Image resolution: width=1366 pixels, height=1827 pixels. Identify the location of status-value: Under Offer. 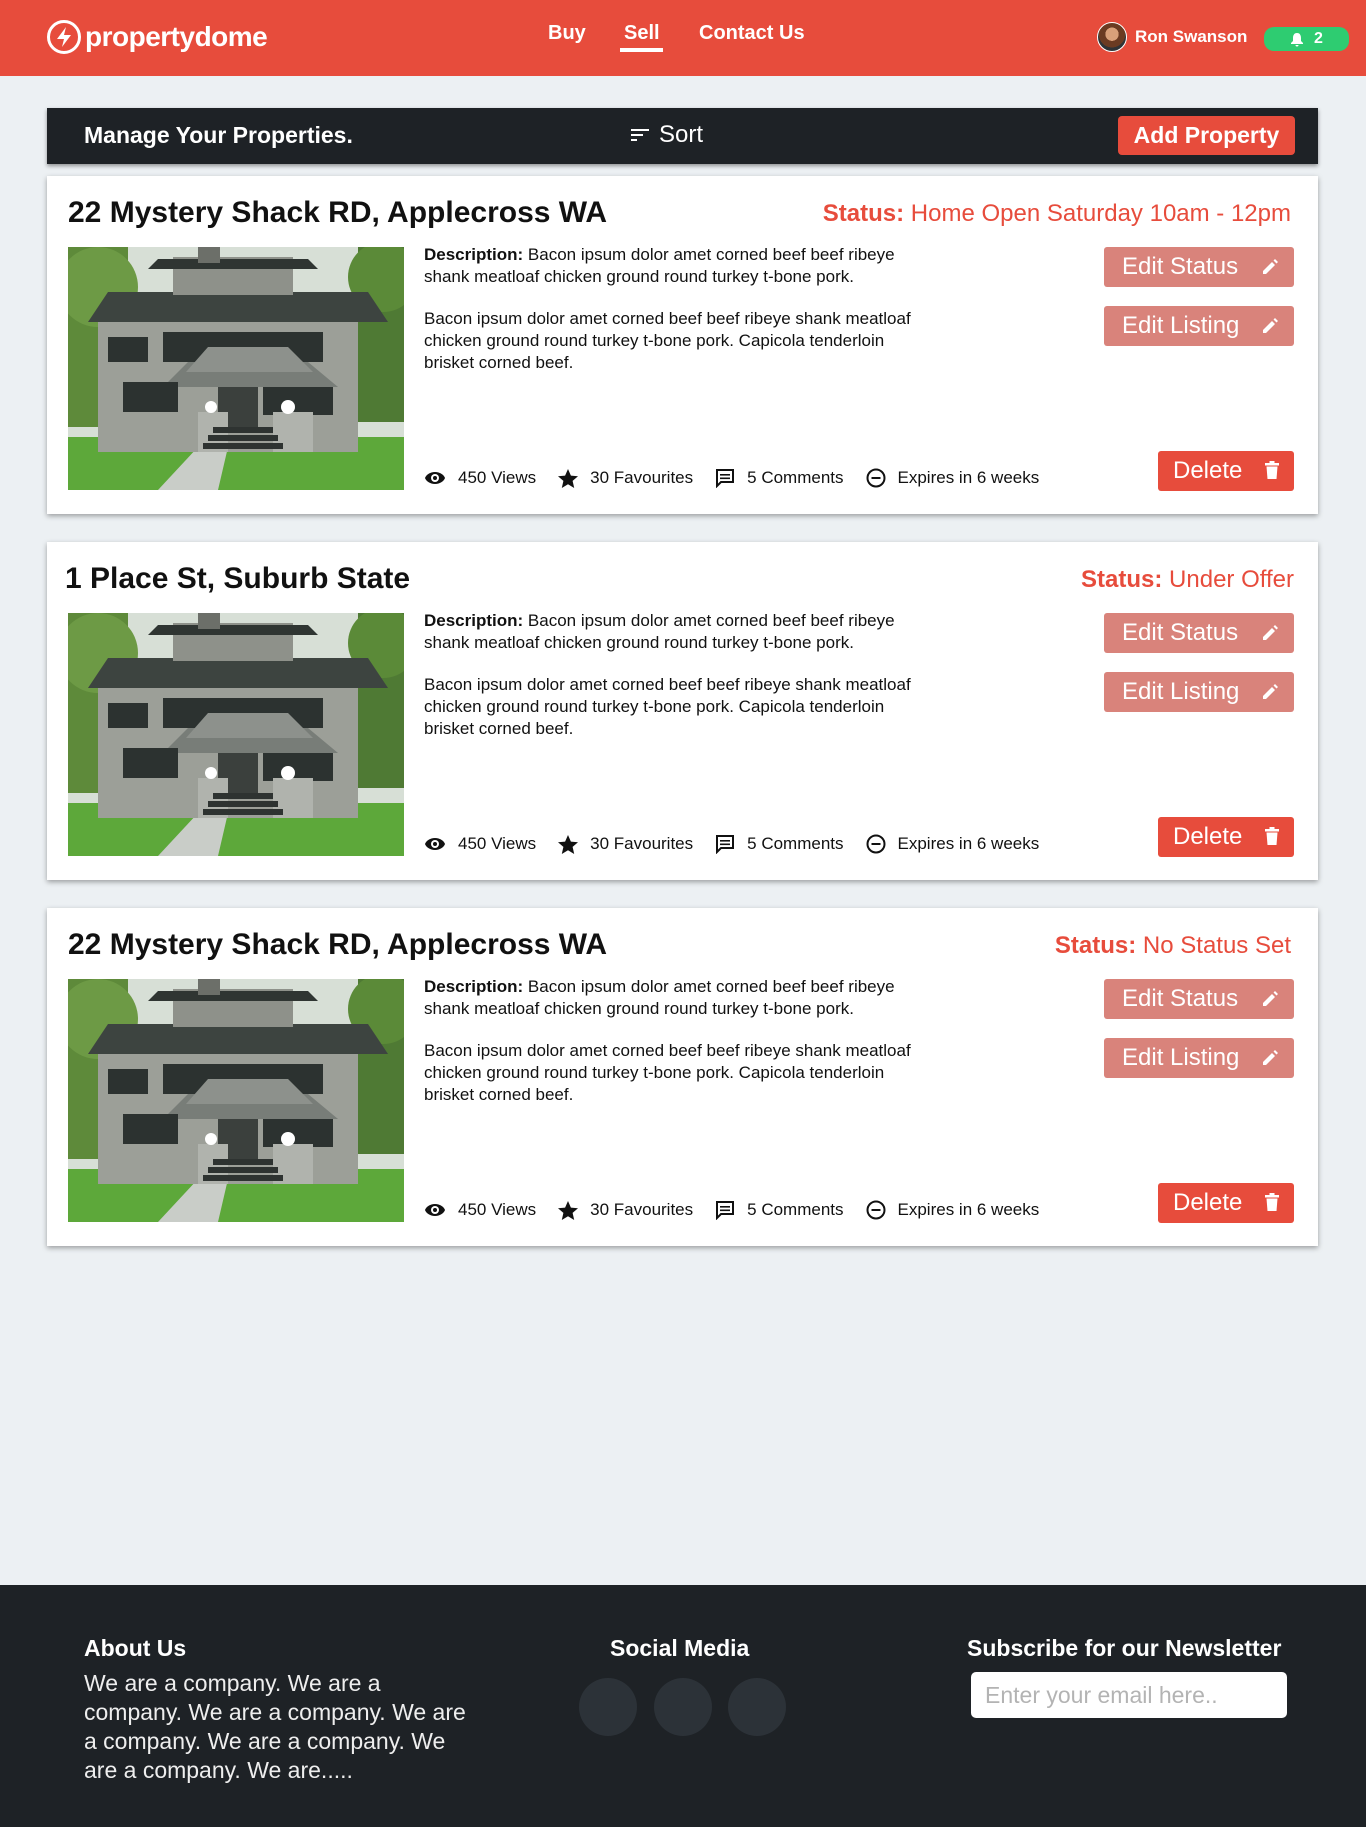
(1231, 579).